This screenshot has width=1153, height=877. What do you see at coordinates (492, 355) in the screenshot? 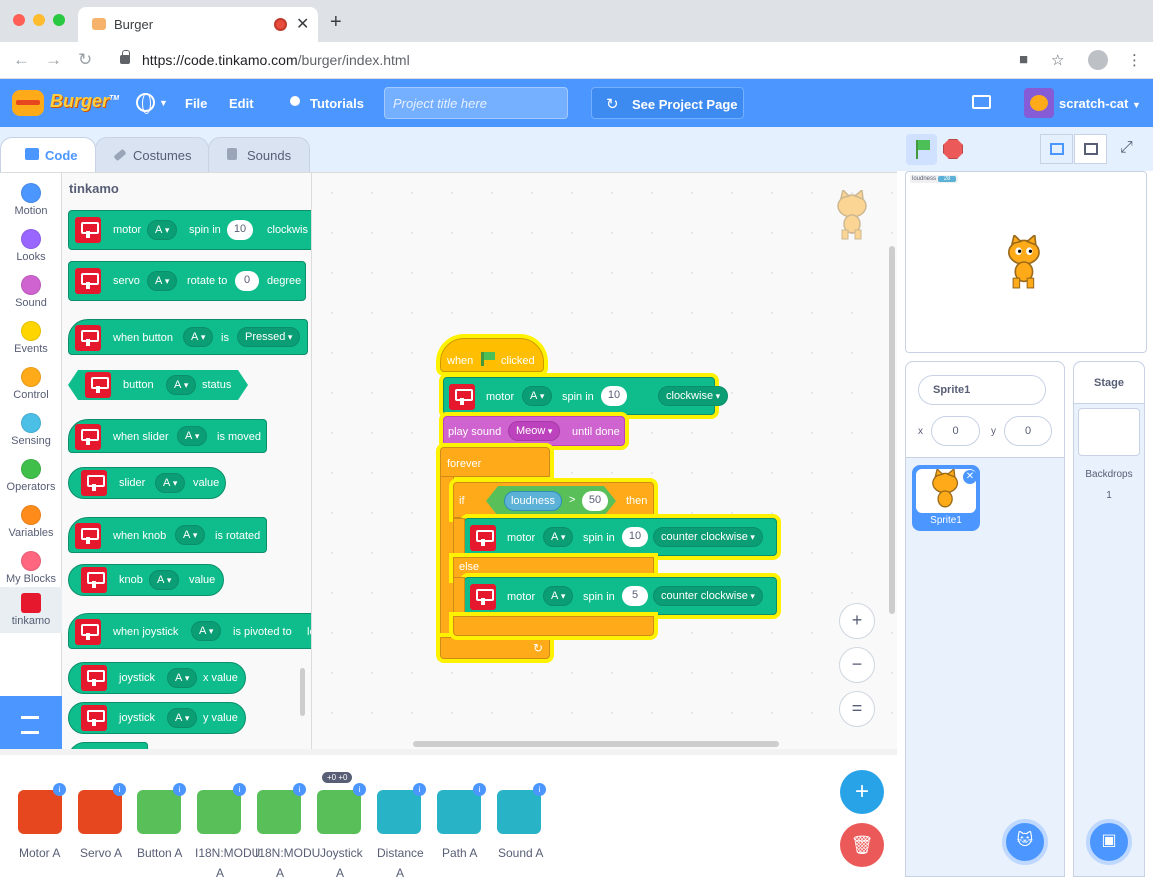
I see `when-flag-clicked-block: when clicked` at bounding box center [492, 355].